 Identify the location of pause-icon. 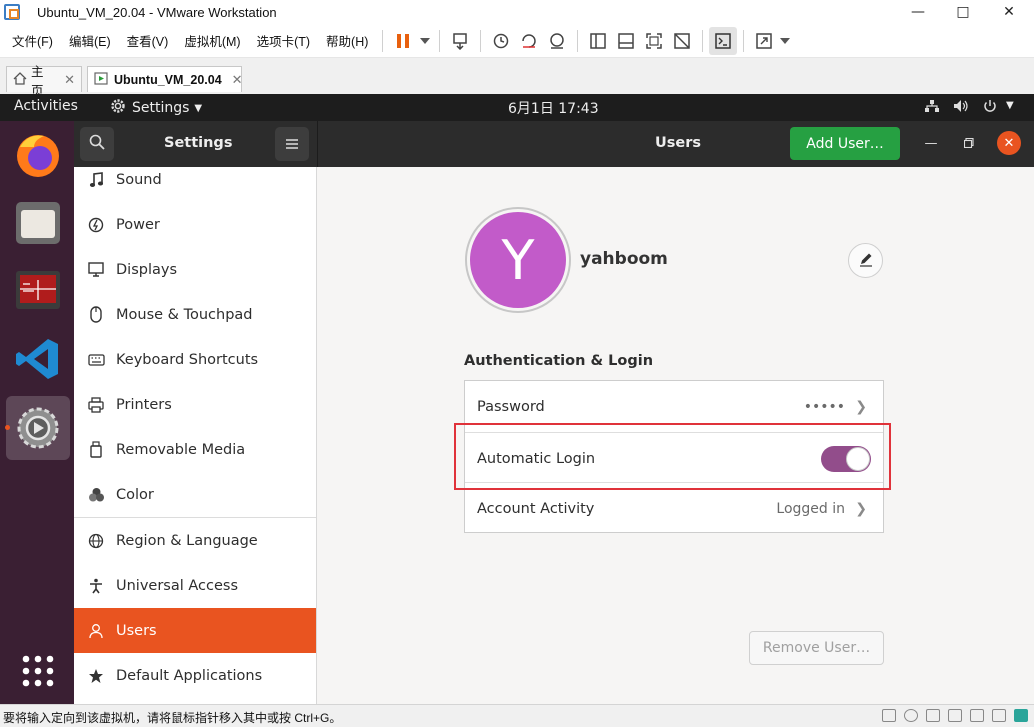
(403, 41).